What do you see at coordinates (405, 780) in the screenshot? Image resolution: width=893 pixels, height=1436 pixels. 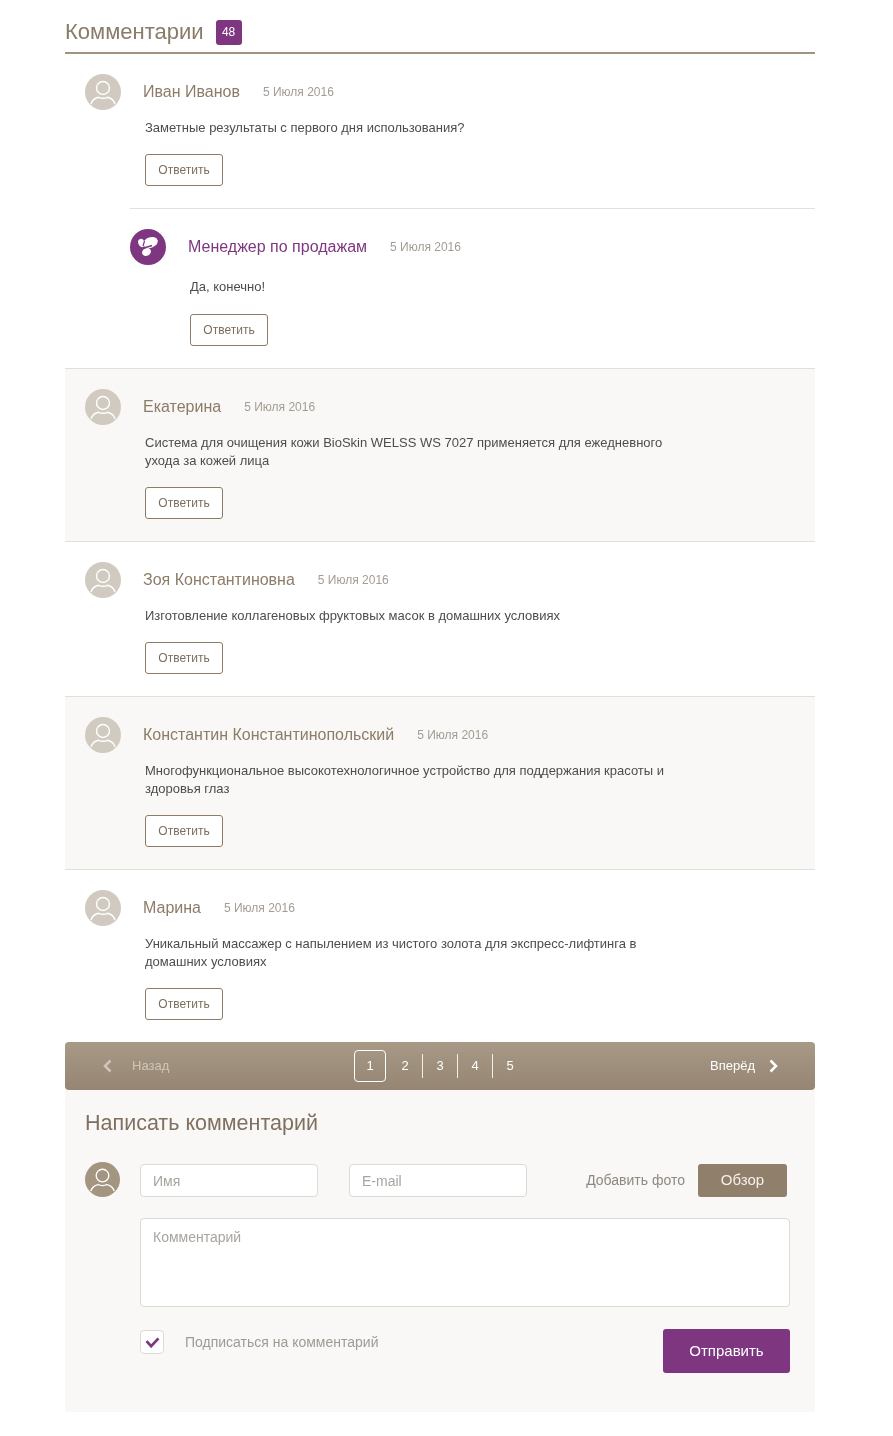 I see `comment-text: Многофункциональное высокотехнологичное устройство для поддержания красоты и здоровья глаз` at bounding box center [405, 780].